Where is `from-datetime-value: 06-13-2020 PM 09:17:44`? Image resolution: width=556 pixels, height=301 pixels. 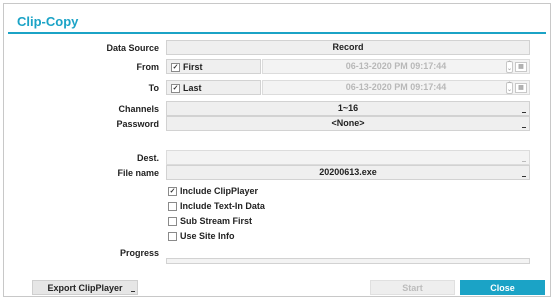
from-datetime-value: 06-13-2020 PM 09:17:44 is located at coordinates (396, 66).